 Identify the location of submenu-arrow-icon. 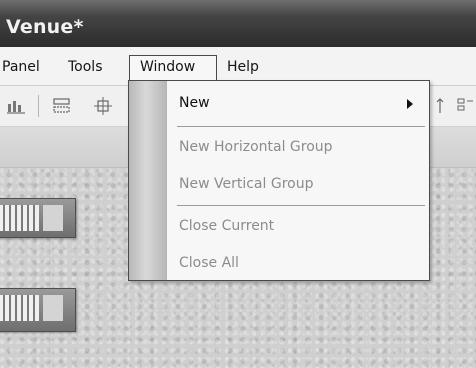
(410, 104).